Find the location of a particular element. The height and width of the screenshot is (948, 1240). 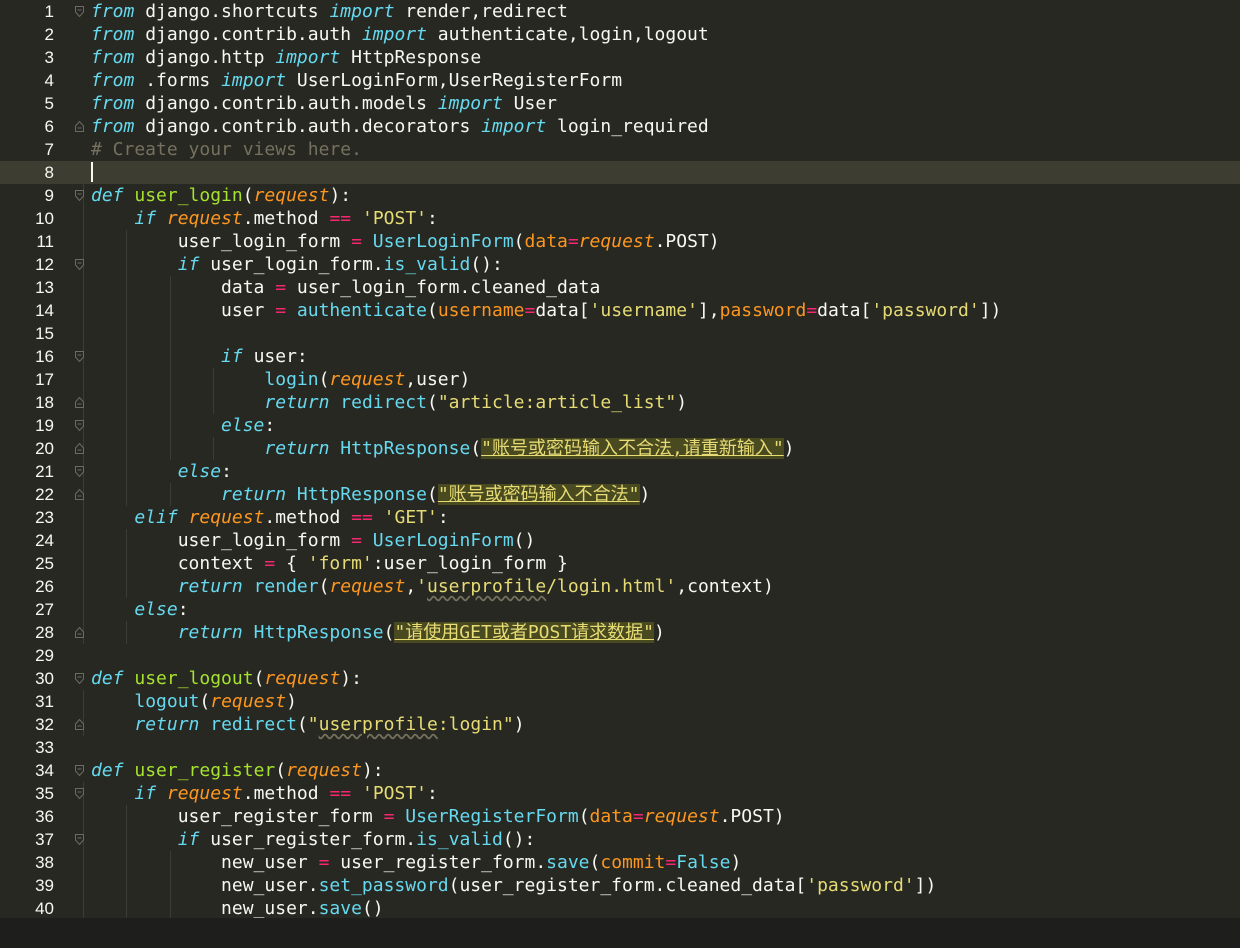

code-text: def user_login(request): is located at coordinates (221, 195).